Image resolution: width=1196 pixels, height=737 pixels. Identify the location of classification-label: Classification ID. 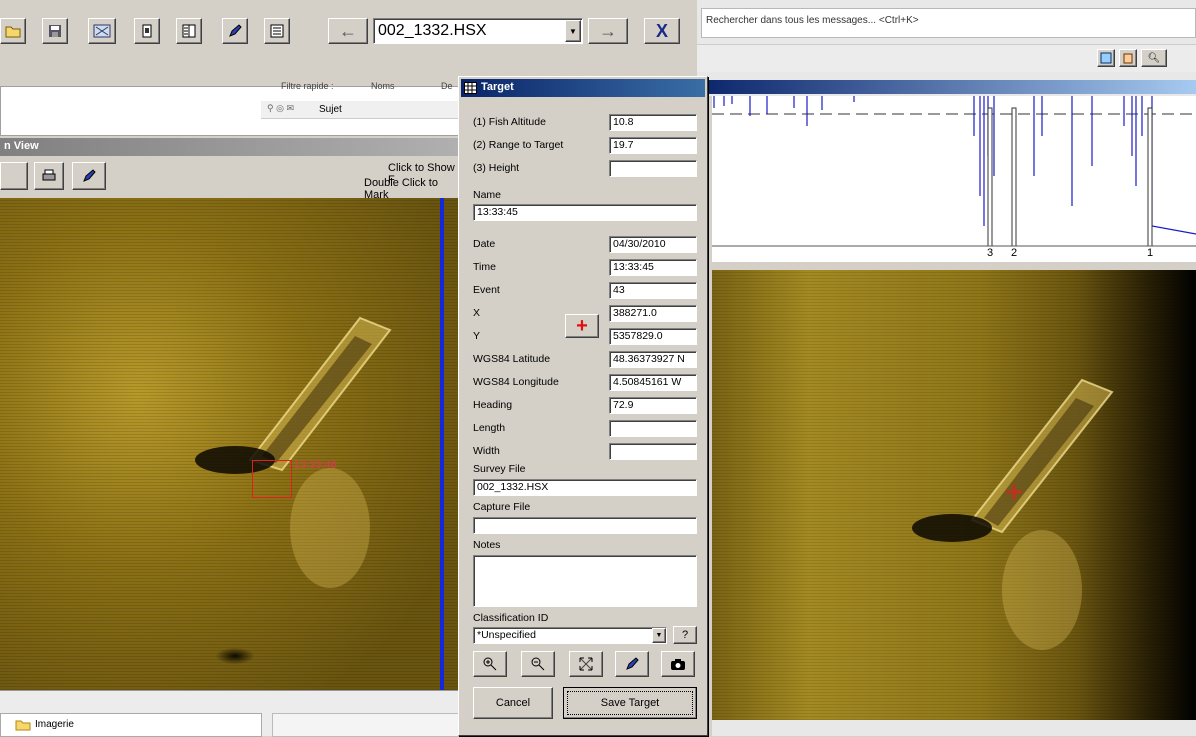
(511, 618).